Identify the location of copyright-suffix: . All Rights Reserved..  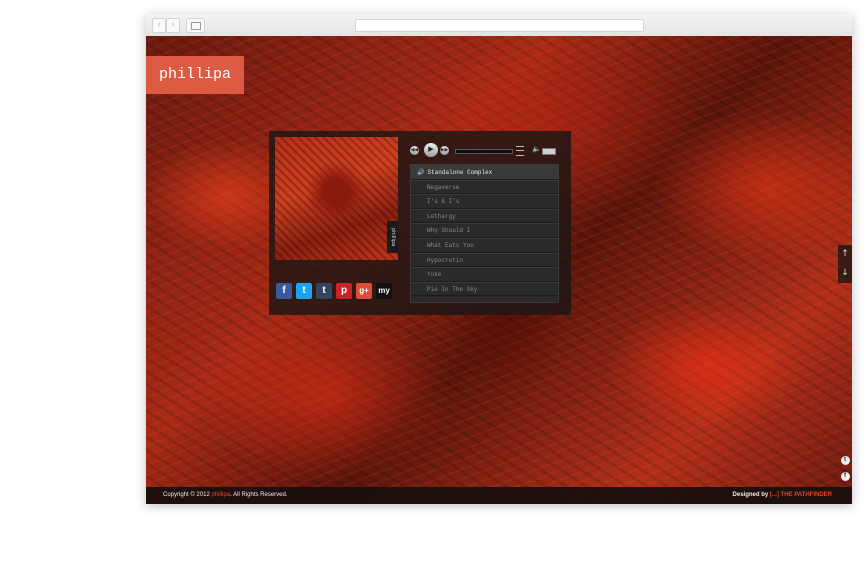
(259, 495).